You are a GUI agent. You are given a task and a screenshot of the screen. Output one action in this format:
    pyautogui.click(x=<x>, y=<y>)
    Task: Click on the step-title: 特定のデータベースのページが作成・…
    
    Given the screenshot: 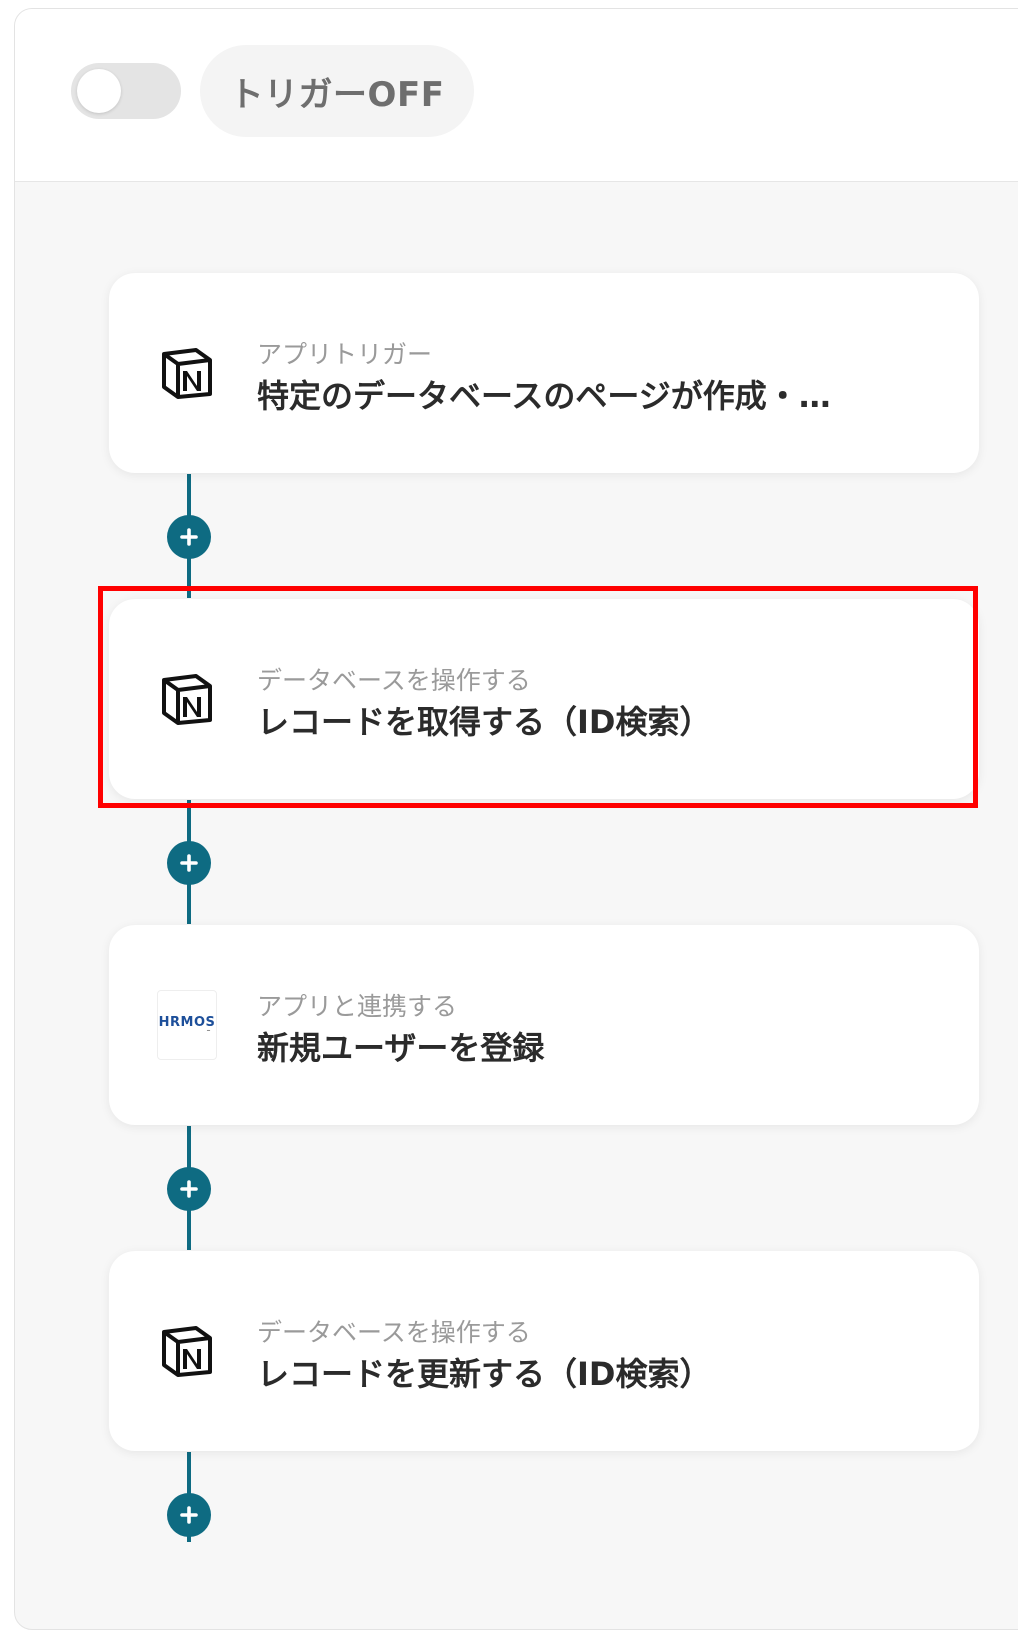 What is the action you would take?
    pyautogui.click(x=544, y=396)
    